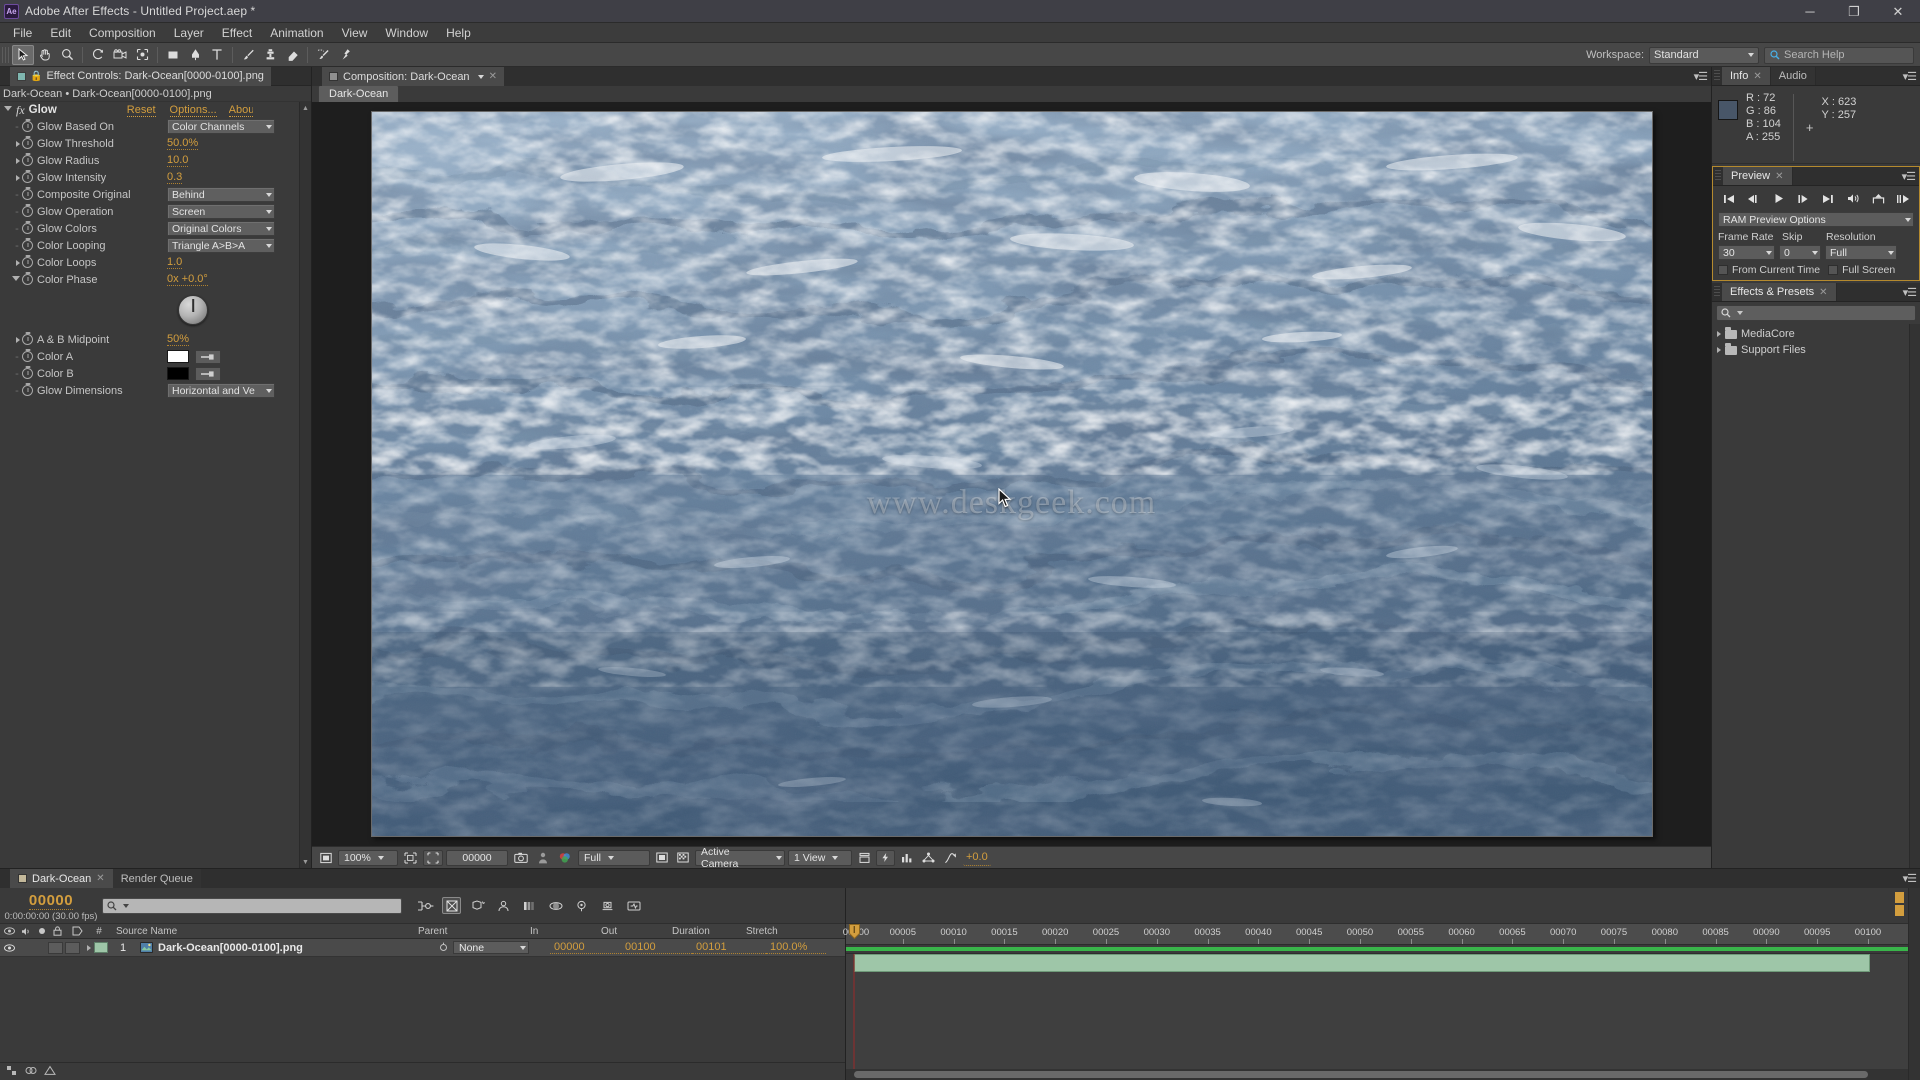 This screenshot has height=1080, width=1920. What do you see at coordinates (22, 33) in the screenshot?
I see `menu-file: File` at bounding box center [22, 33].